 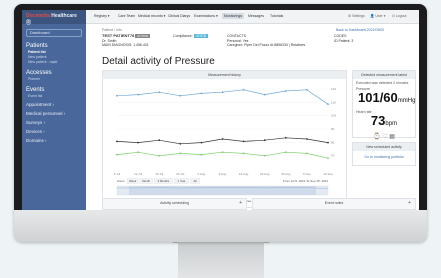 What do you see at coordinates (333, 142) in the screenshot?
I see `y-tick-label: 80` at bounding box center [333, 142].